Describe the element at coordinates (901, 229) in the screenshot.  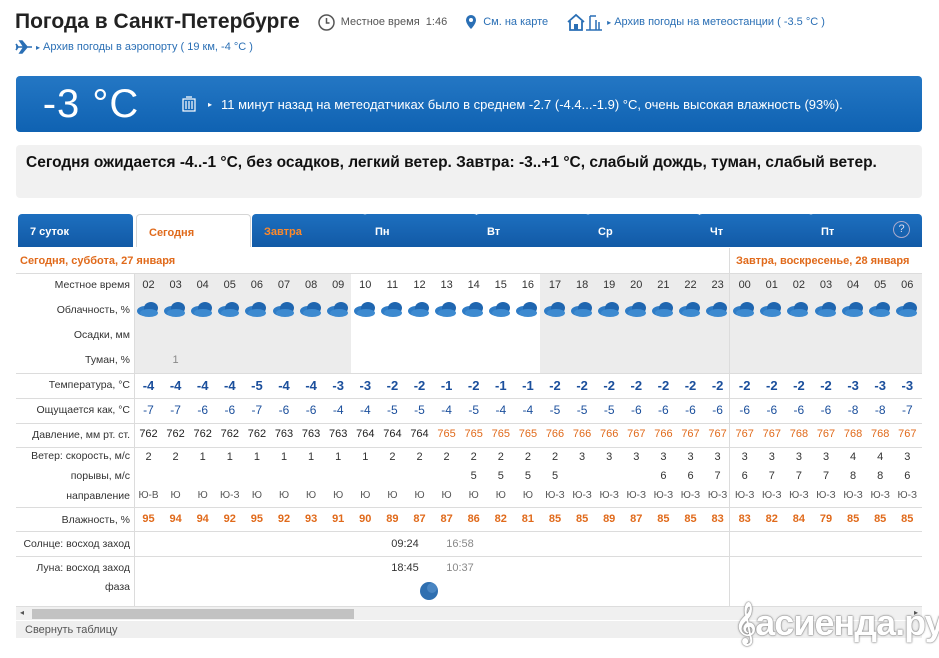
I see `help-icon: ?` at that location.